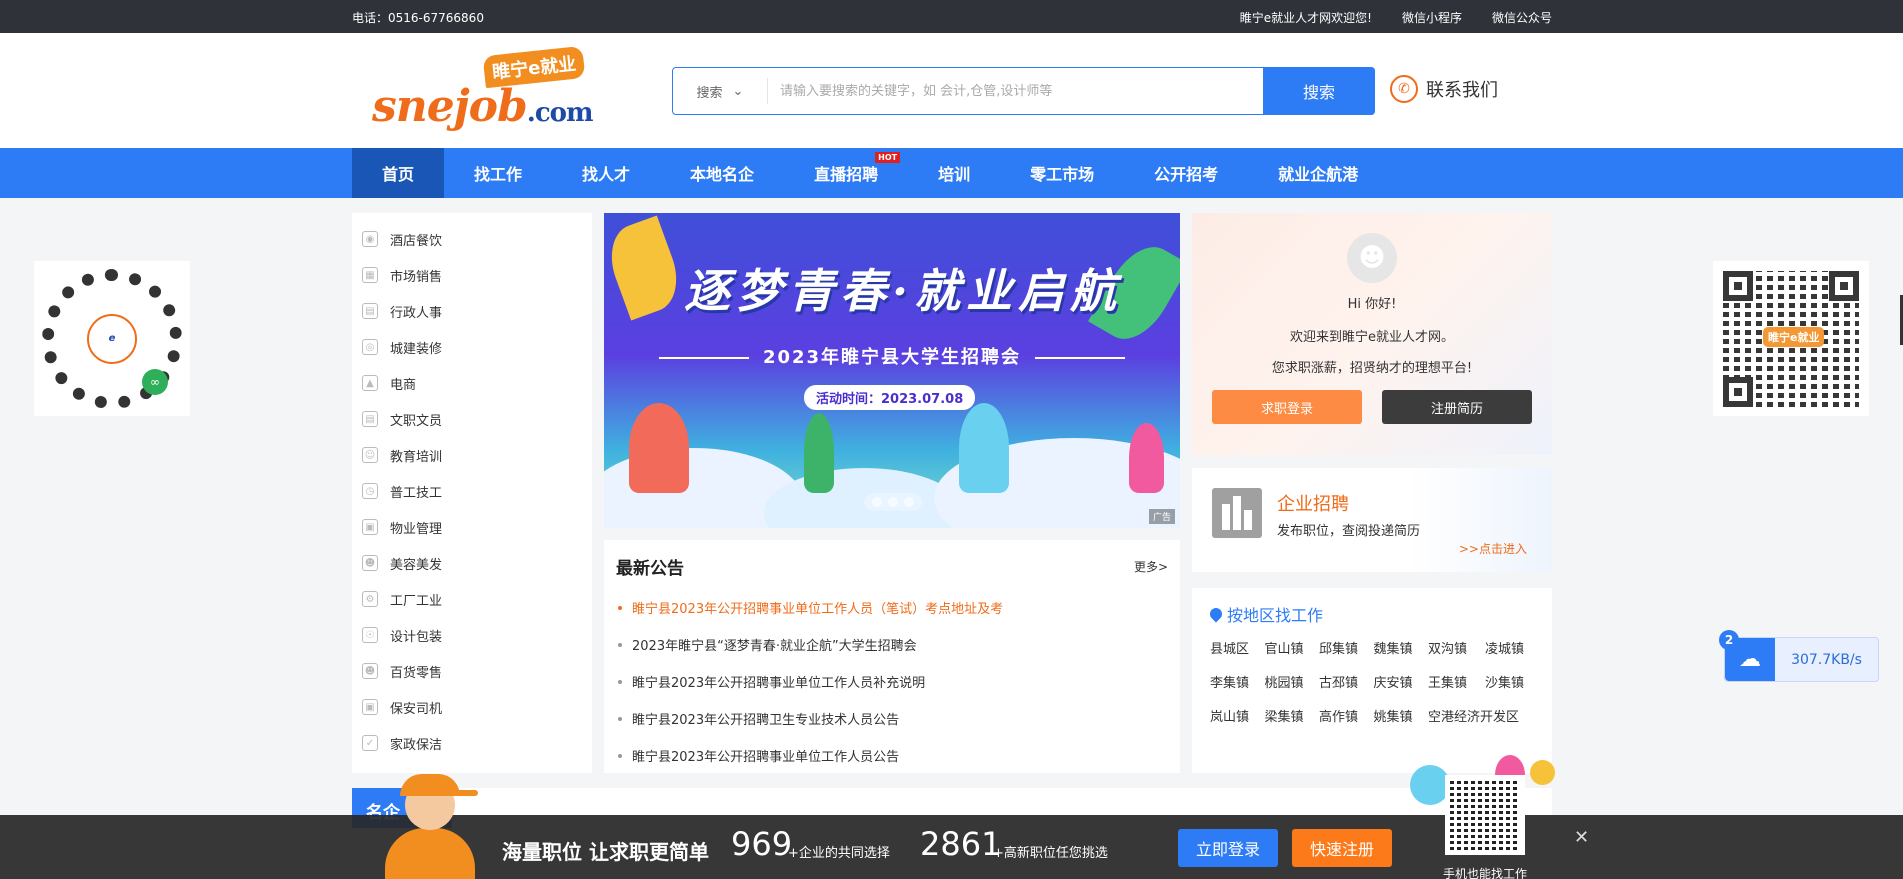 The height and width of the screenshot is (879, 1903). Describe the element at coordinates (839, 853) in the screenshot. I see `company-count-label: +企业的共同选择` at that location.